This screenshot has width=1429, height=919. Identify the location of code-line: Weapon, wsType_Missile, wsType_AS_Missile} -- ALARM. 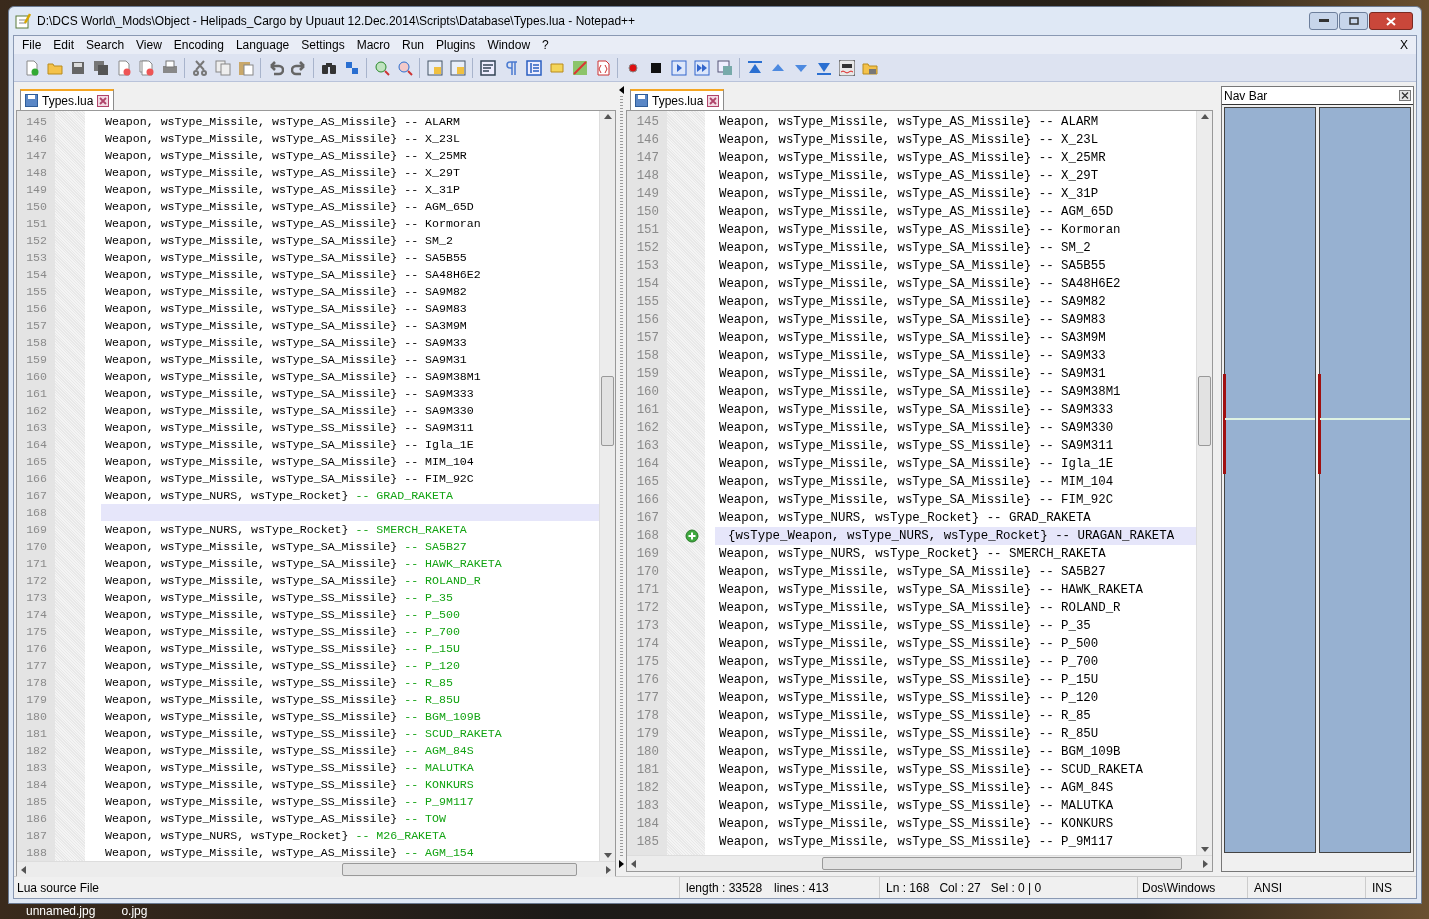
(282, 121).